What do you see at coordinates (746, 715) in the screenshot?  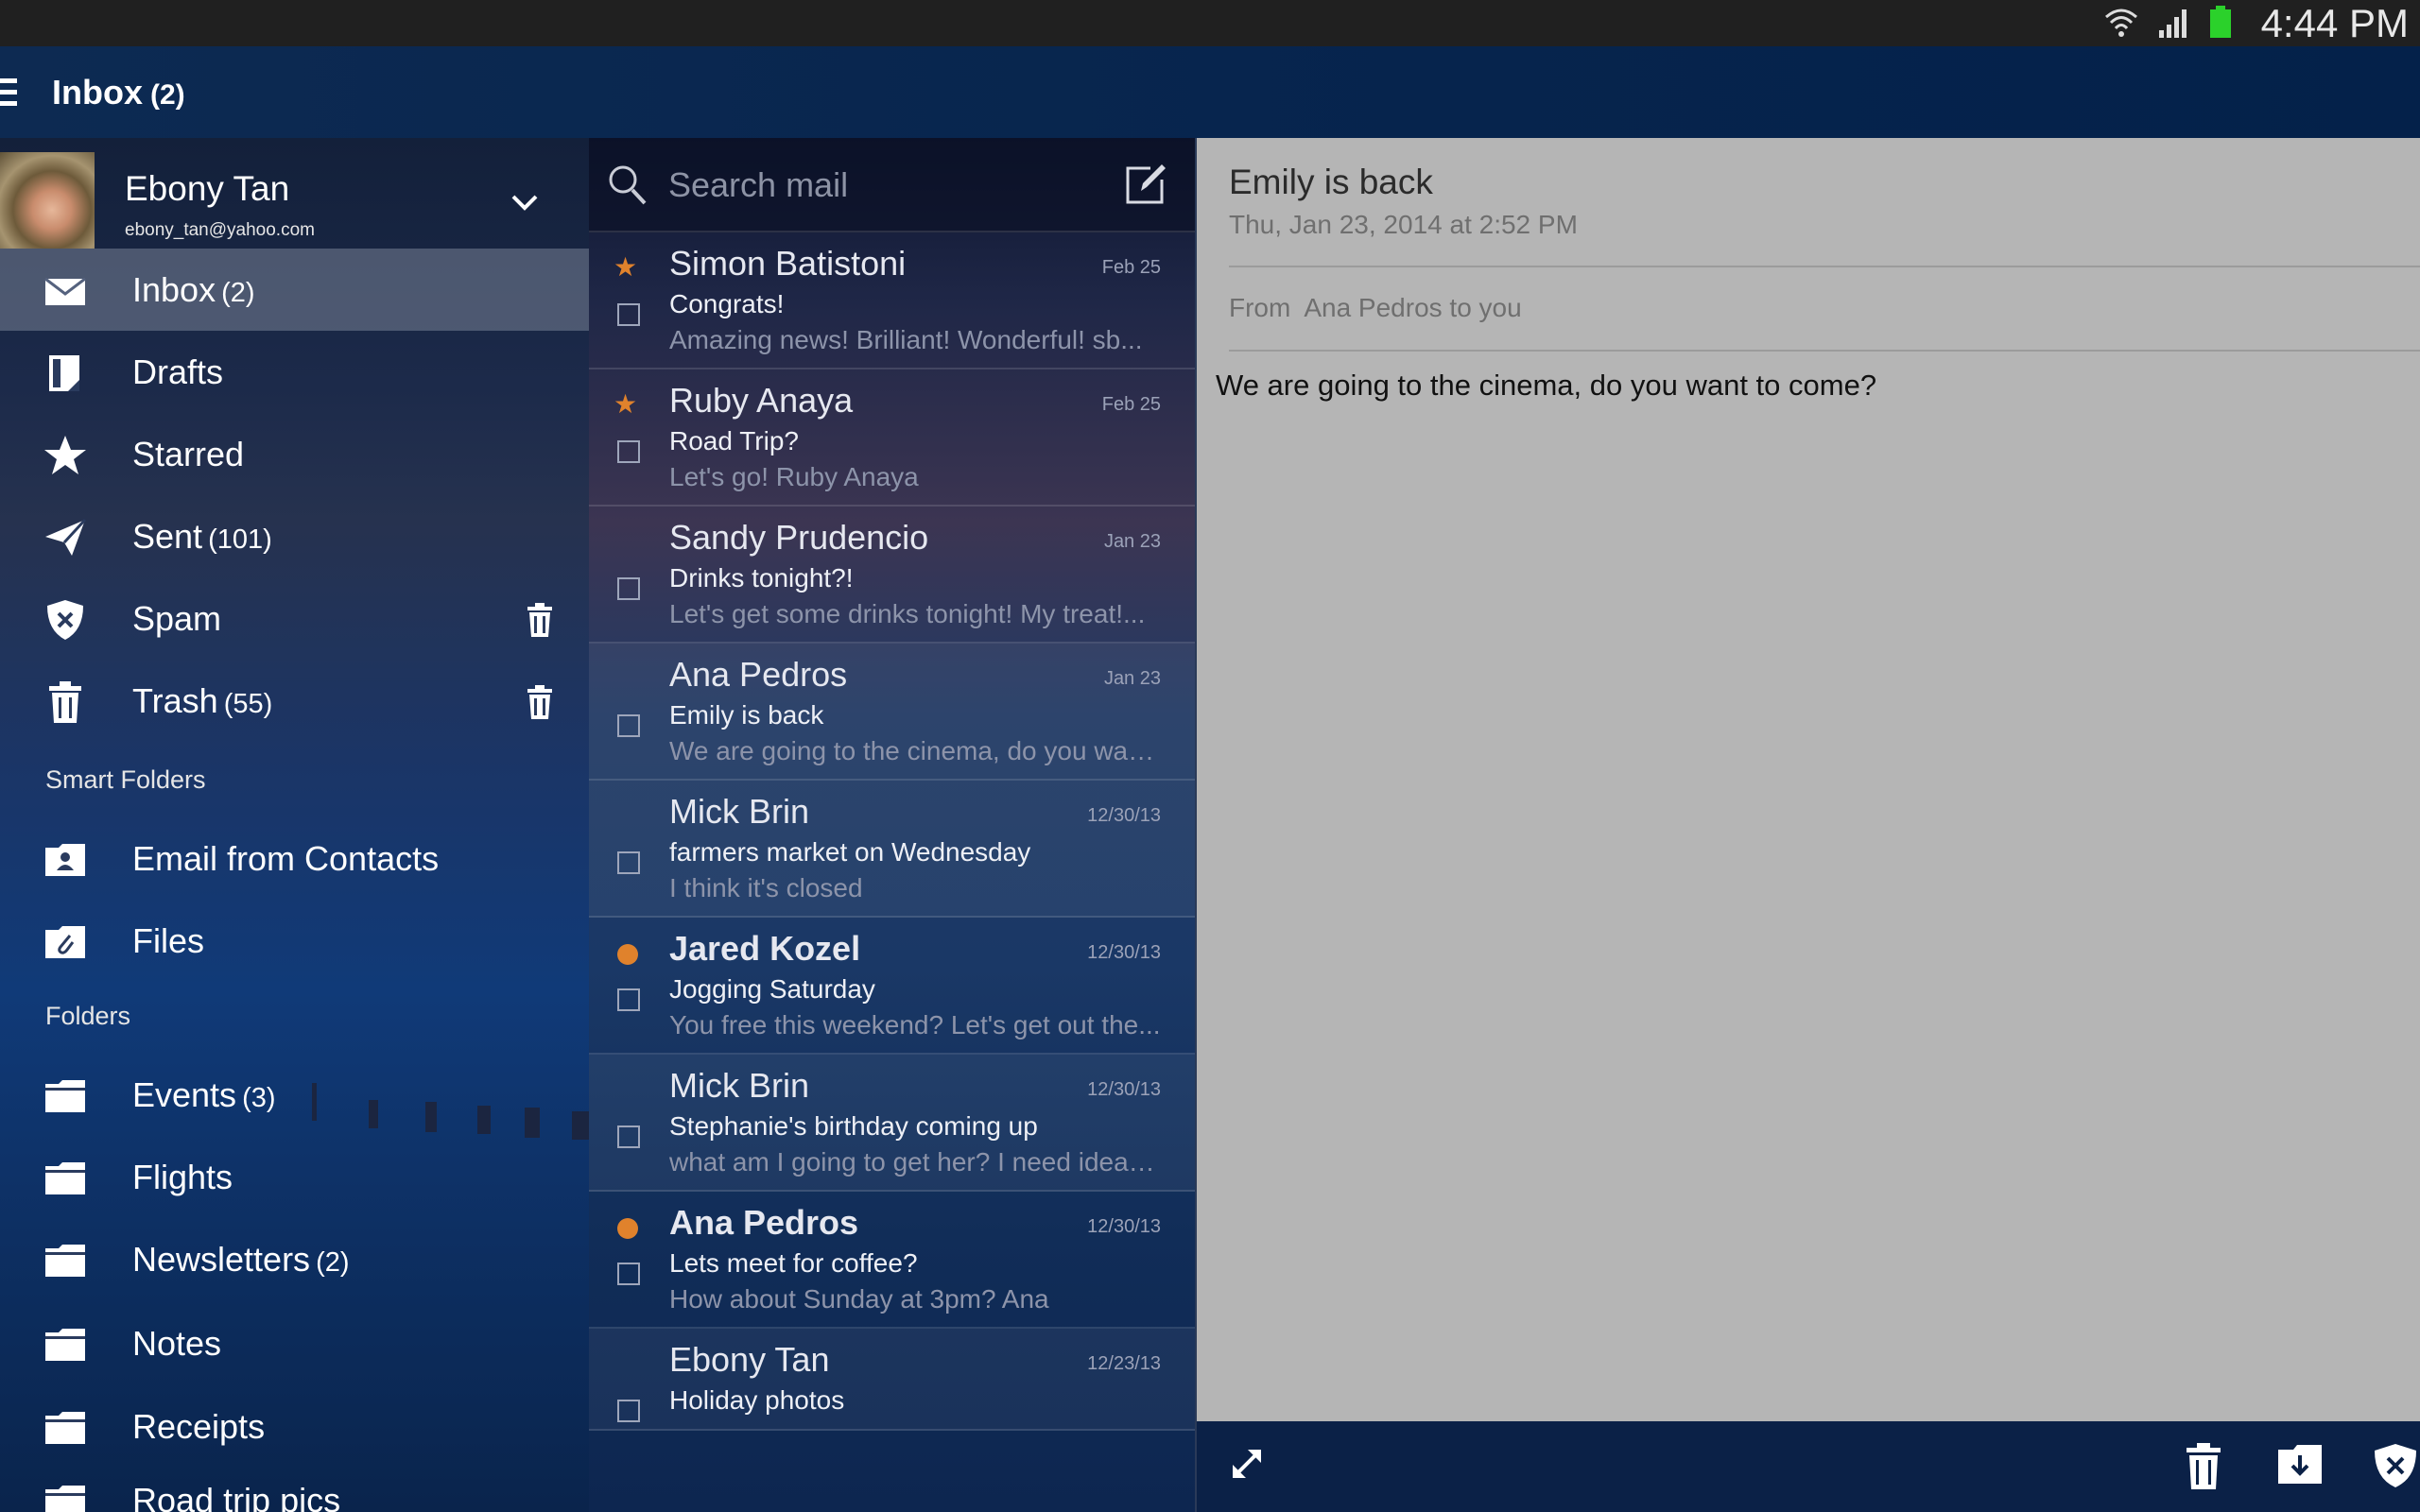 I see `message-subject: Emily is back` at bounding box center [746, 715].